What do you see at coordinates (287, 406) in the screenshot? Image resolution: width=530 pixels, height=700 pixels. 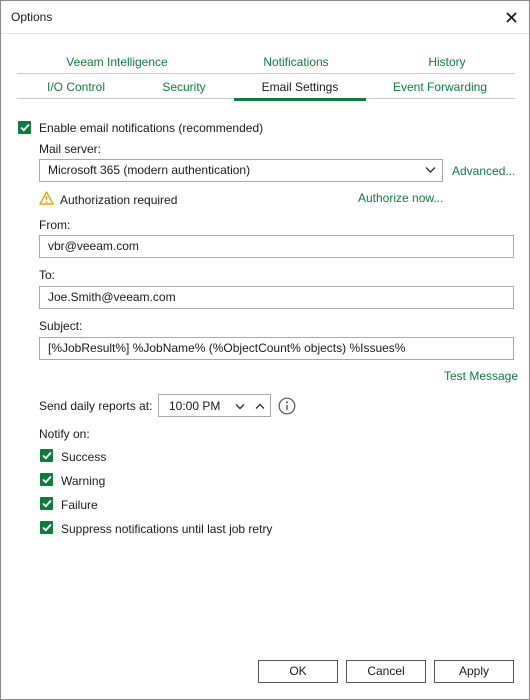 I see `info-icon` at bounding box center [287, 406].